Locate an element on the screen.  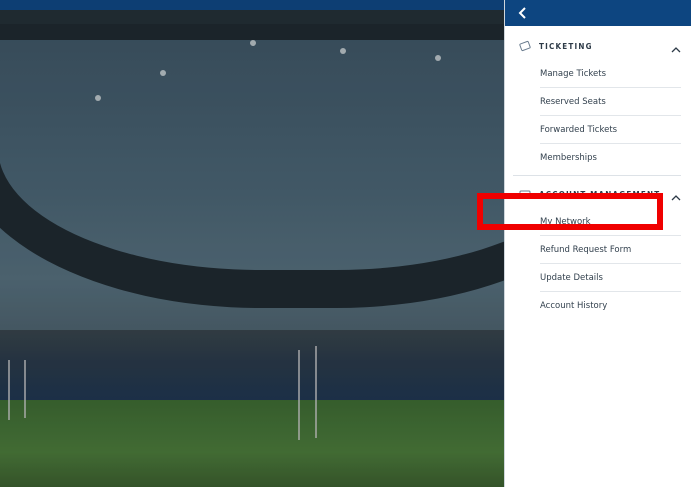
panel-header is located at coordinates (598, 13).